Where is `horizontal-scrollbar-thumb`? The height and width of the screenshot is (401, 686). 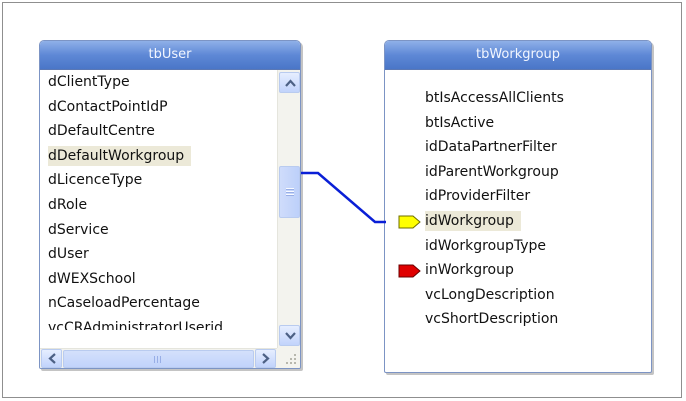
horizontal-scrollbar-thumb is located at coordinates (158, 359).